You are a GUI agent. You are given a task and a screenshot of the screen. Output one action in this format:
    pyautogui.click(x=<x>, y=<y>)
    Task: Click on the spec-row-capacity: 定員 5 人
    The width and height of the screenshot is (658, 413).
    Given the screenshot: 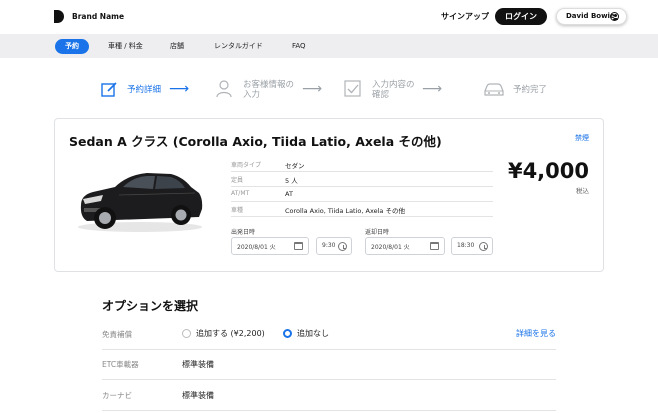 What is the action you would take?
    pyautogui.click(x=362, y=179)
    